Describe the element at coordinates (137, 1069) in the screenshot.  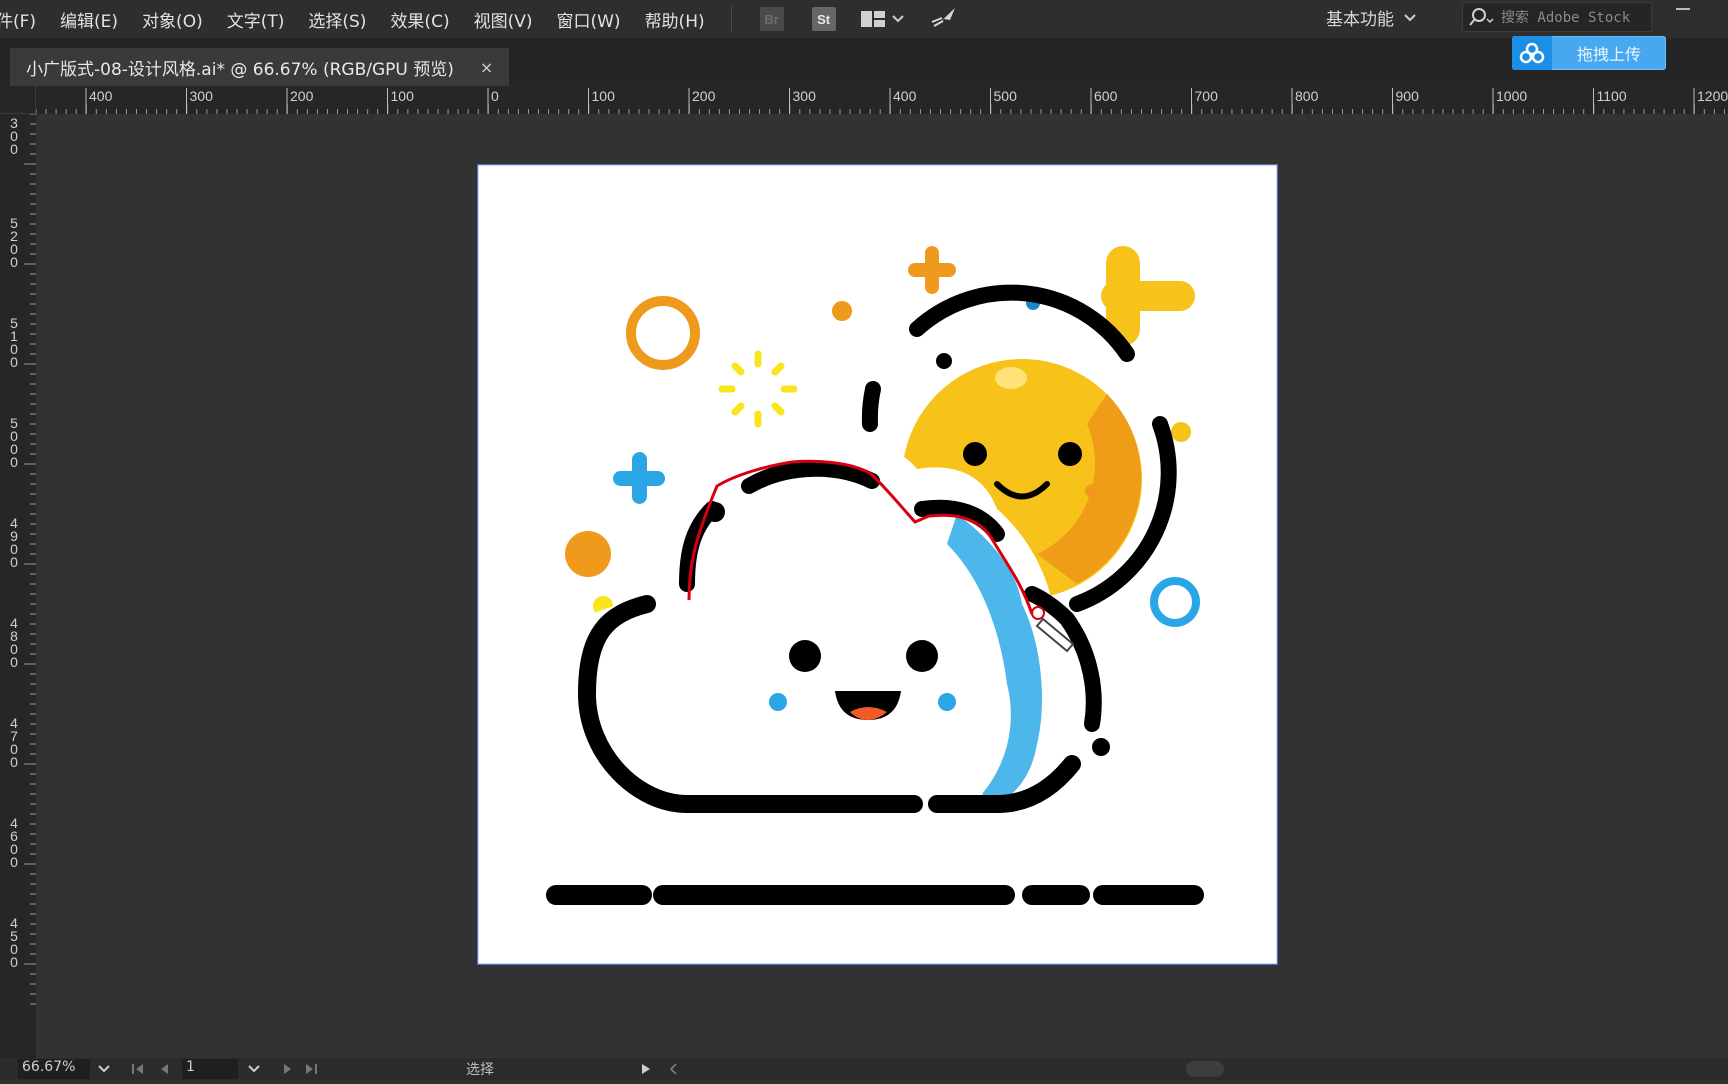
I see `first-artboard-icon` at that location.